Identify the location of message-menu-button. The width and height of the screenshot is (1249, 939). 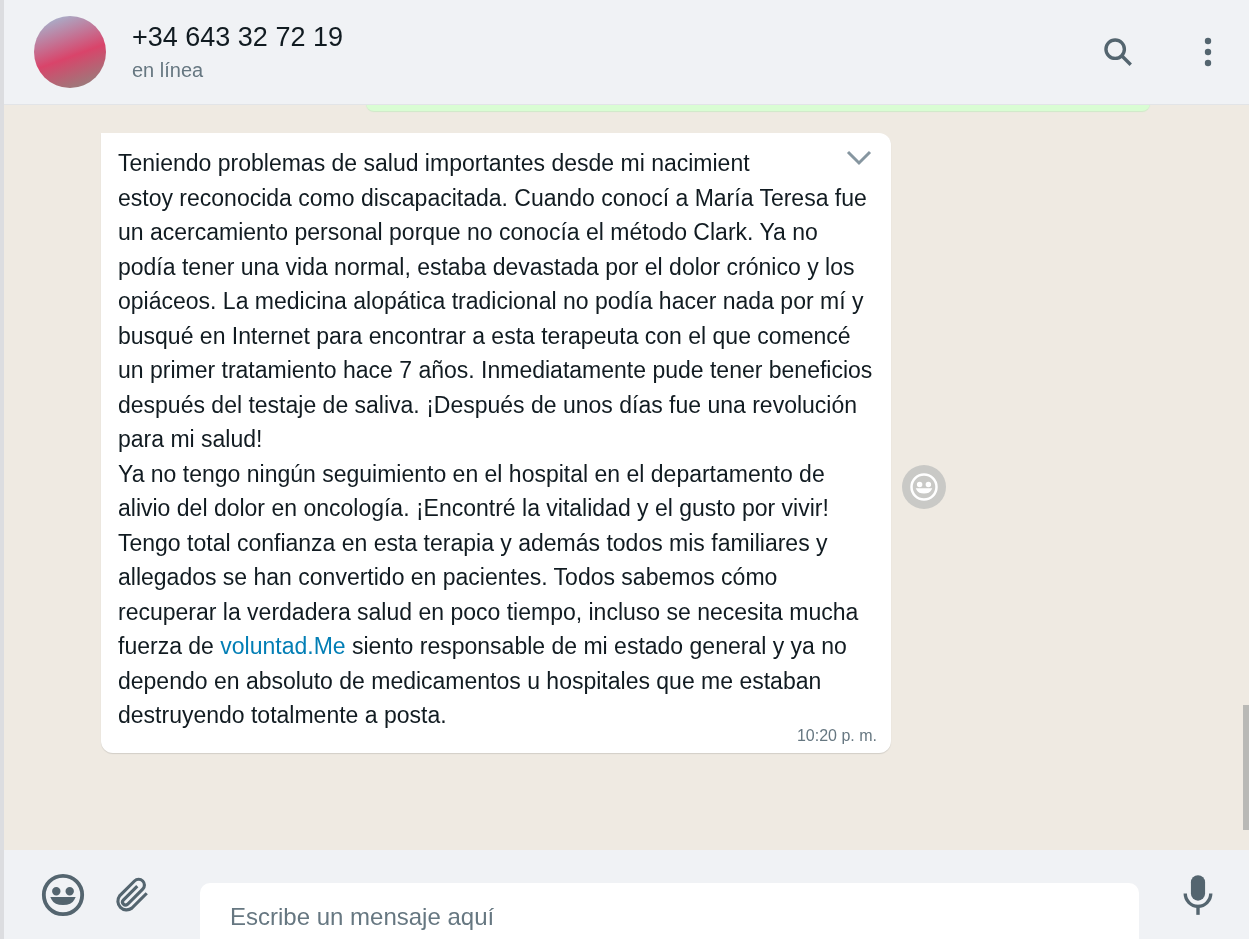
(859, 158).